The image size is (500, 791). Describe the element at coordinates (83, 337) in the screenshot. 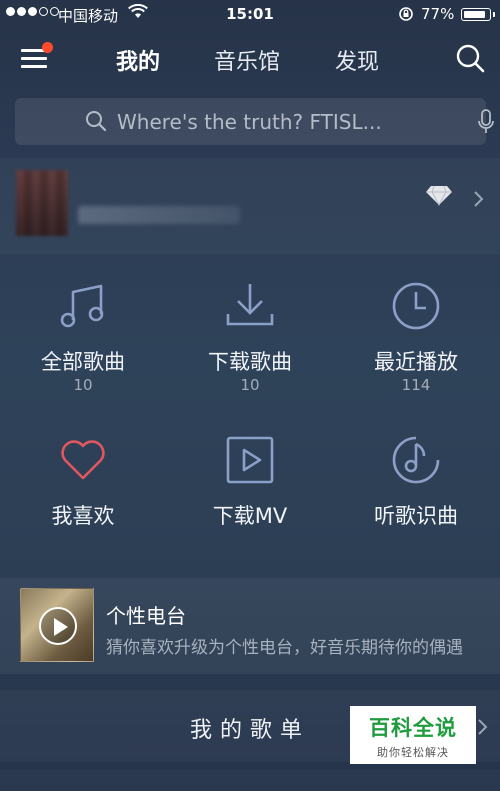

I see `all-songs-shortcut: 全部歌曲 10` at that location.